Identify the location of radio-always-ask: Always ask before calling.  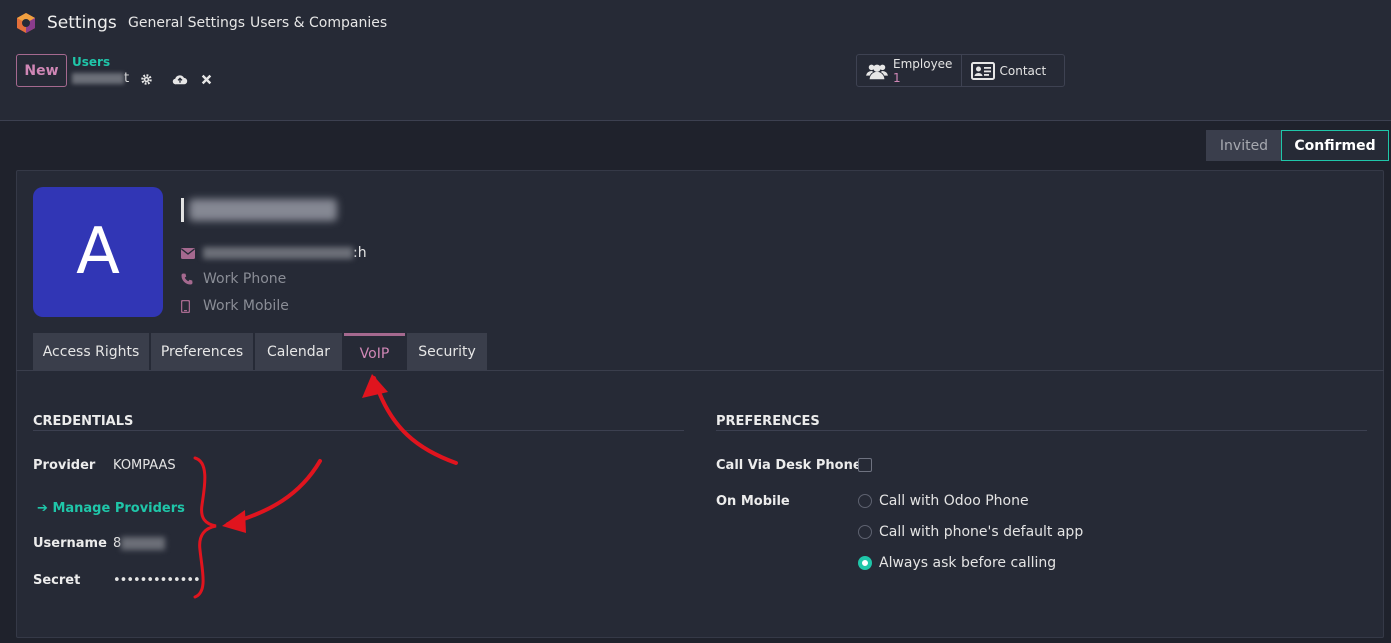
(957, 563).